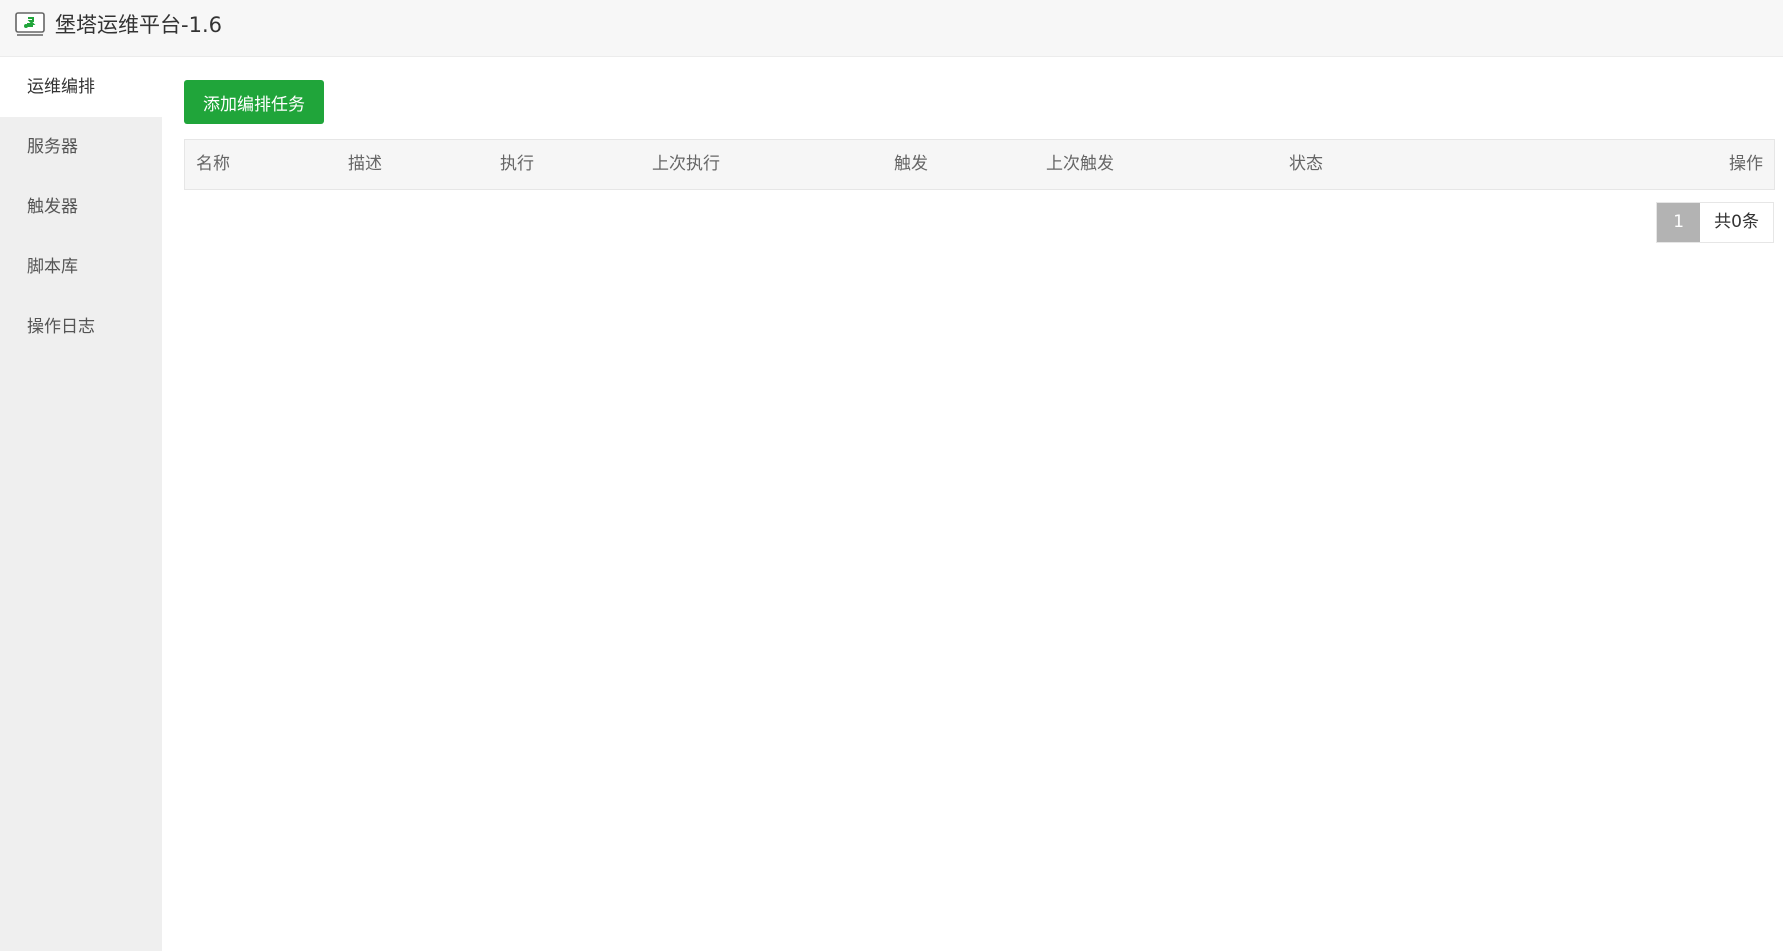 This screenshot has width=1783, height=951. What do you see at coordinates (1736, 222) in the screenshot?
I see `total-count-label: 共0条` at bounding box center [1736, 222].